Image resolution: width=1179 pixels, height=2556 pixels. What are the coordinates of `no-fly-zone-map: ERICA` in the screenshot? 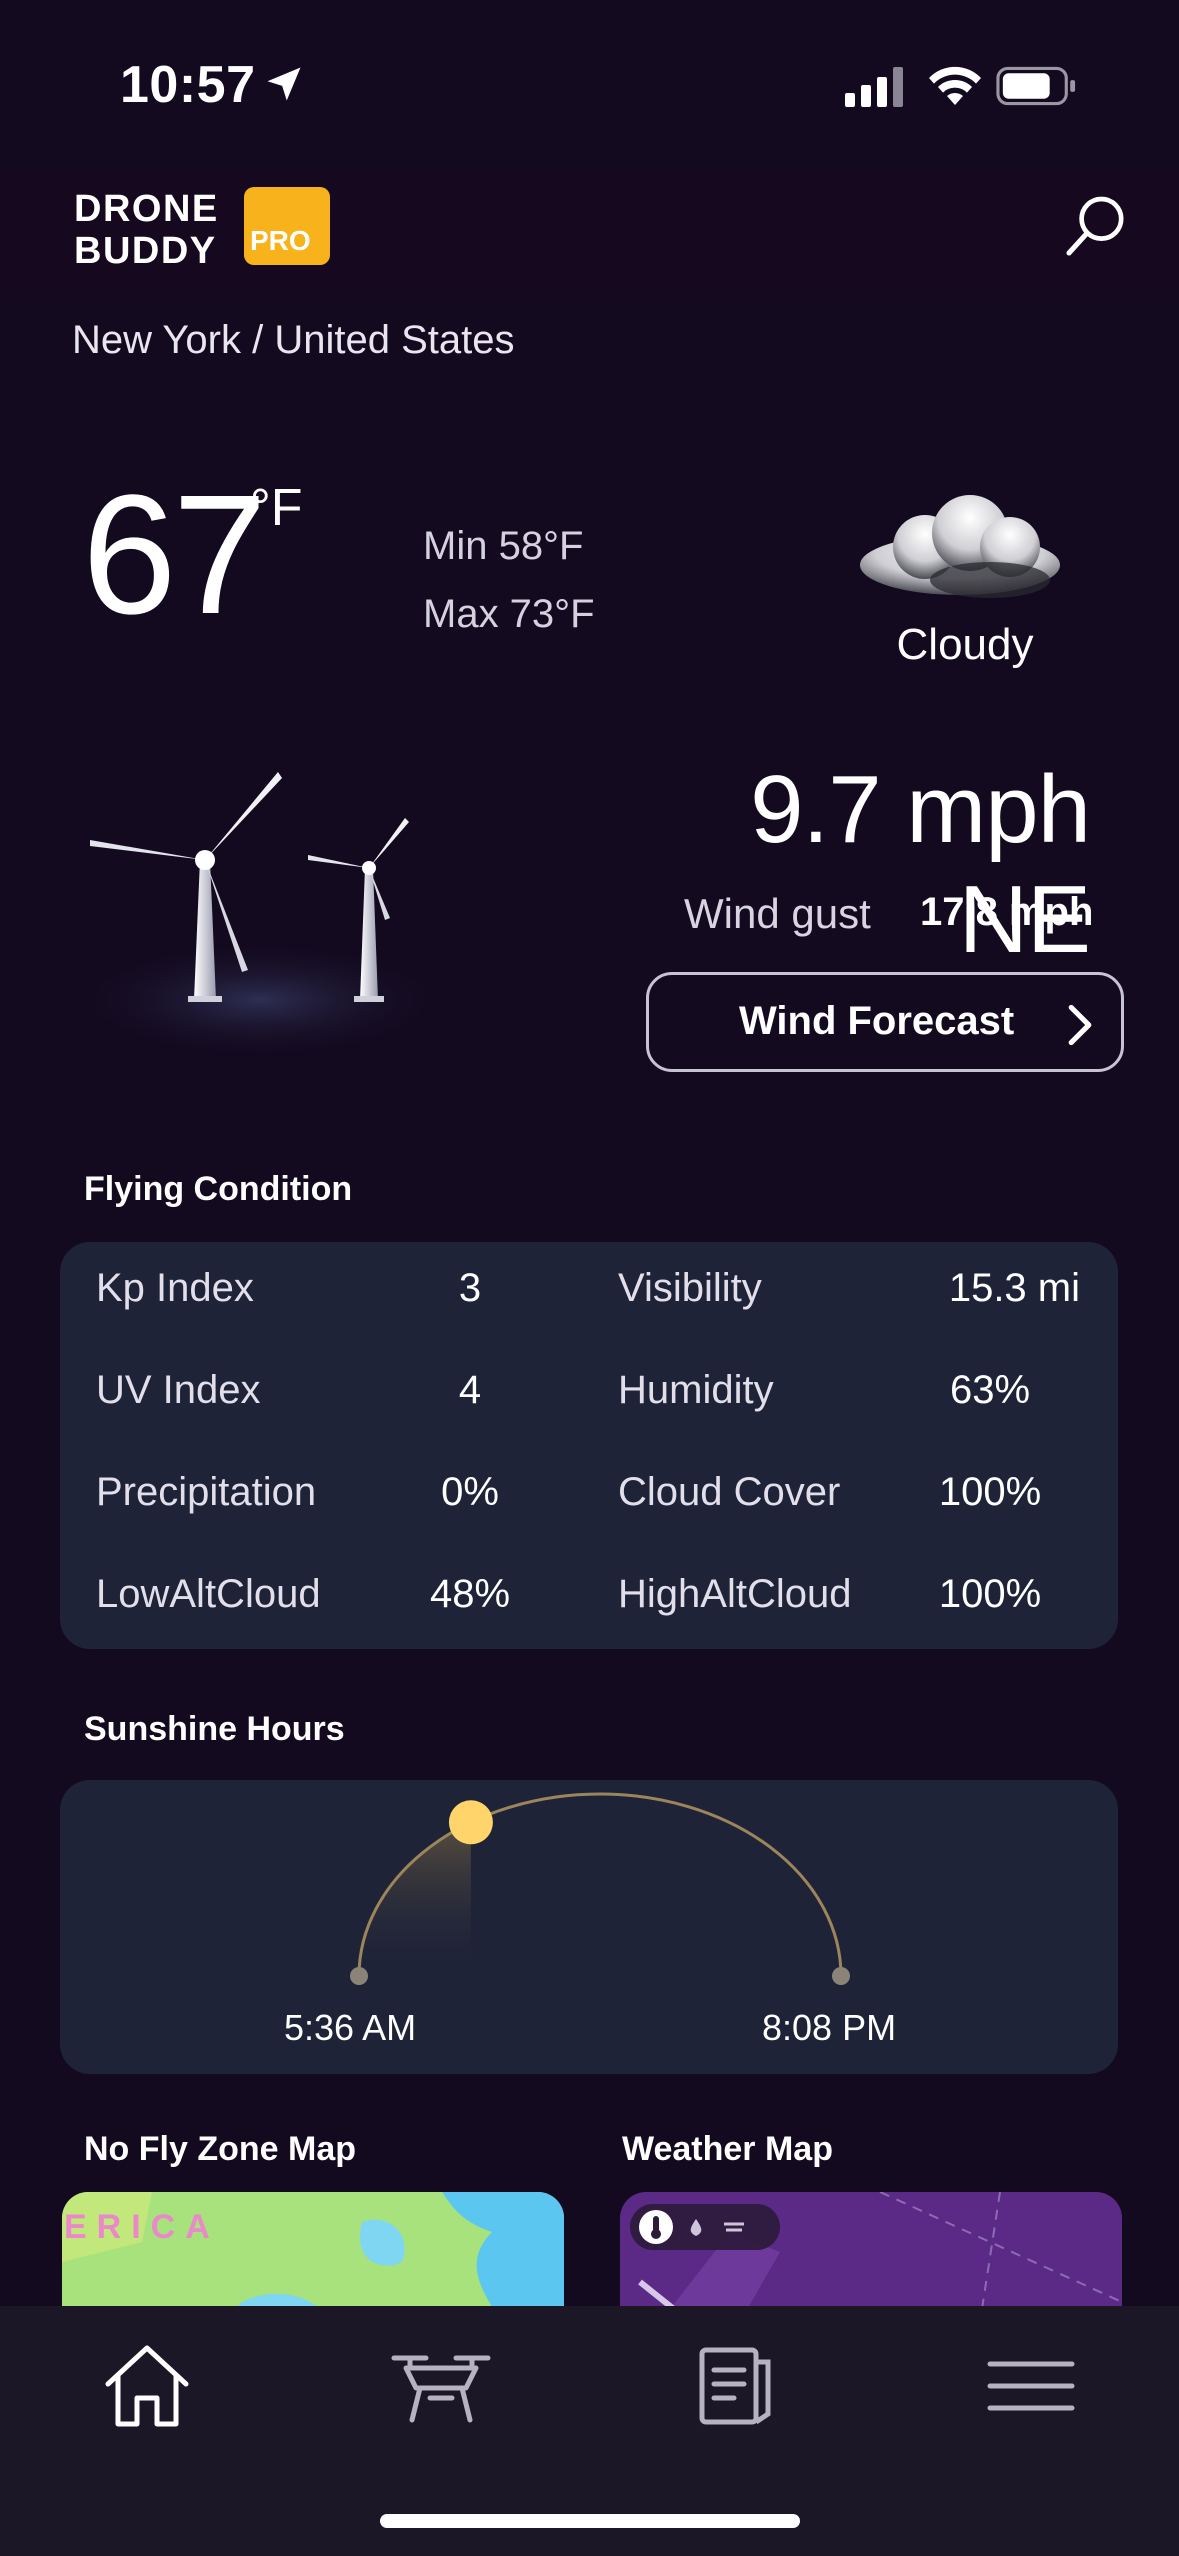 It's located at (313, 2257).